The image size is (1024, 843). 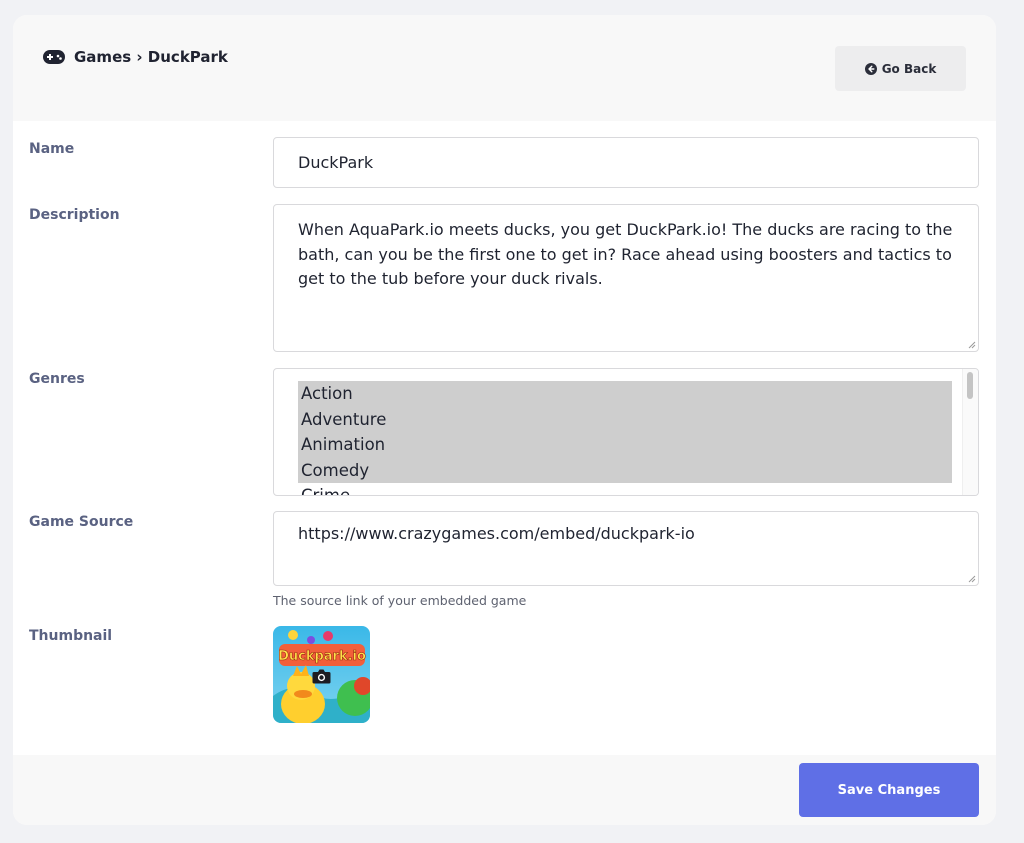 I want to click on arrow-left-circle-icon, so click(x=870, y=68).